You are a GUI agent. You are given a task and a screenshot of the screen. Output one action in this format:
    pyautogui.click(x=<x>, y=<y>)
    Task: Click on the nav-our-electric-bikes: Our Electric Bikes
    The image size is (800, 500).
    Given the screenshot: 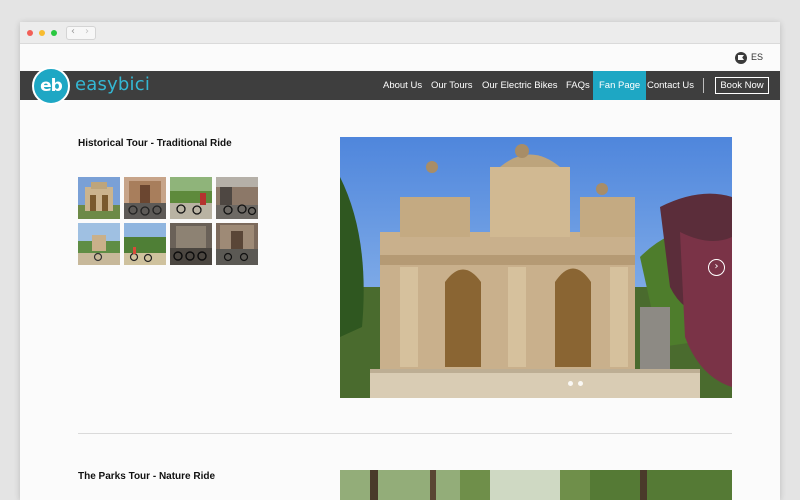 What is the action you would take?
    pyautogui.click(x=520, y=85)
    